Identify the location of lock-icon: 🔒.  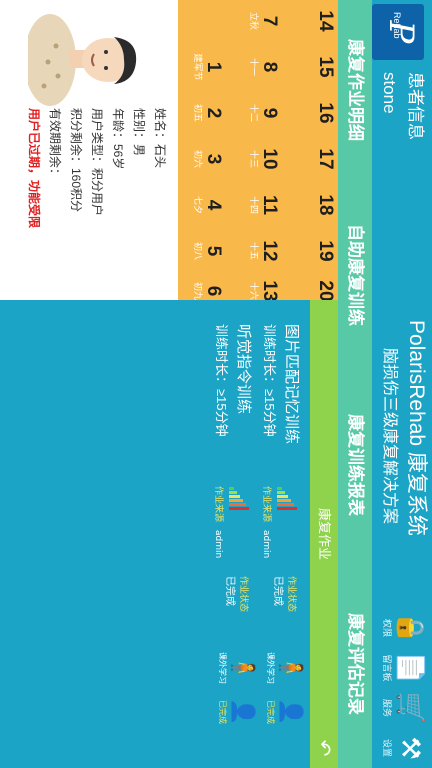
(410, 628).